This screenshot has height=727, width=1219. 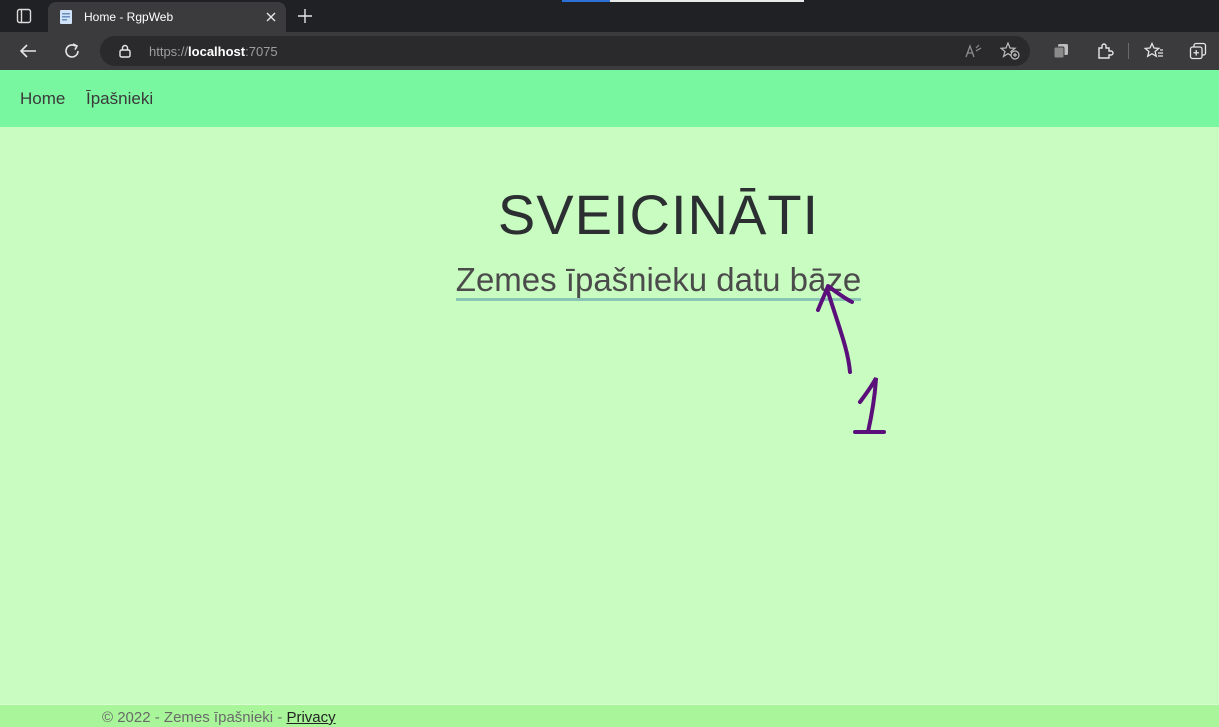 I want to click on footer-text: © 2022 - Zemes īpašnieki - Privacy, so click(x=219, y=717).